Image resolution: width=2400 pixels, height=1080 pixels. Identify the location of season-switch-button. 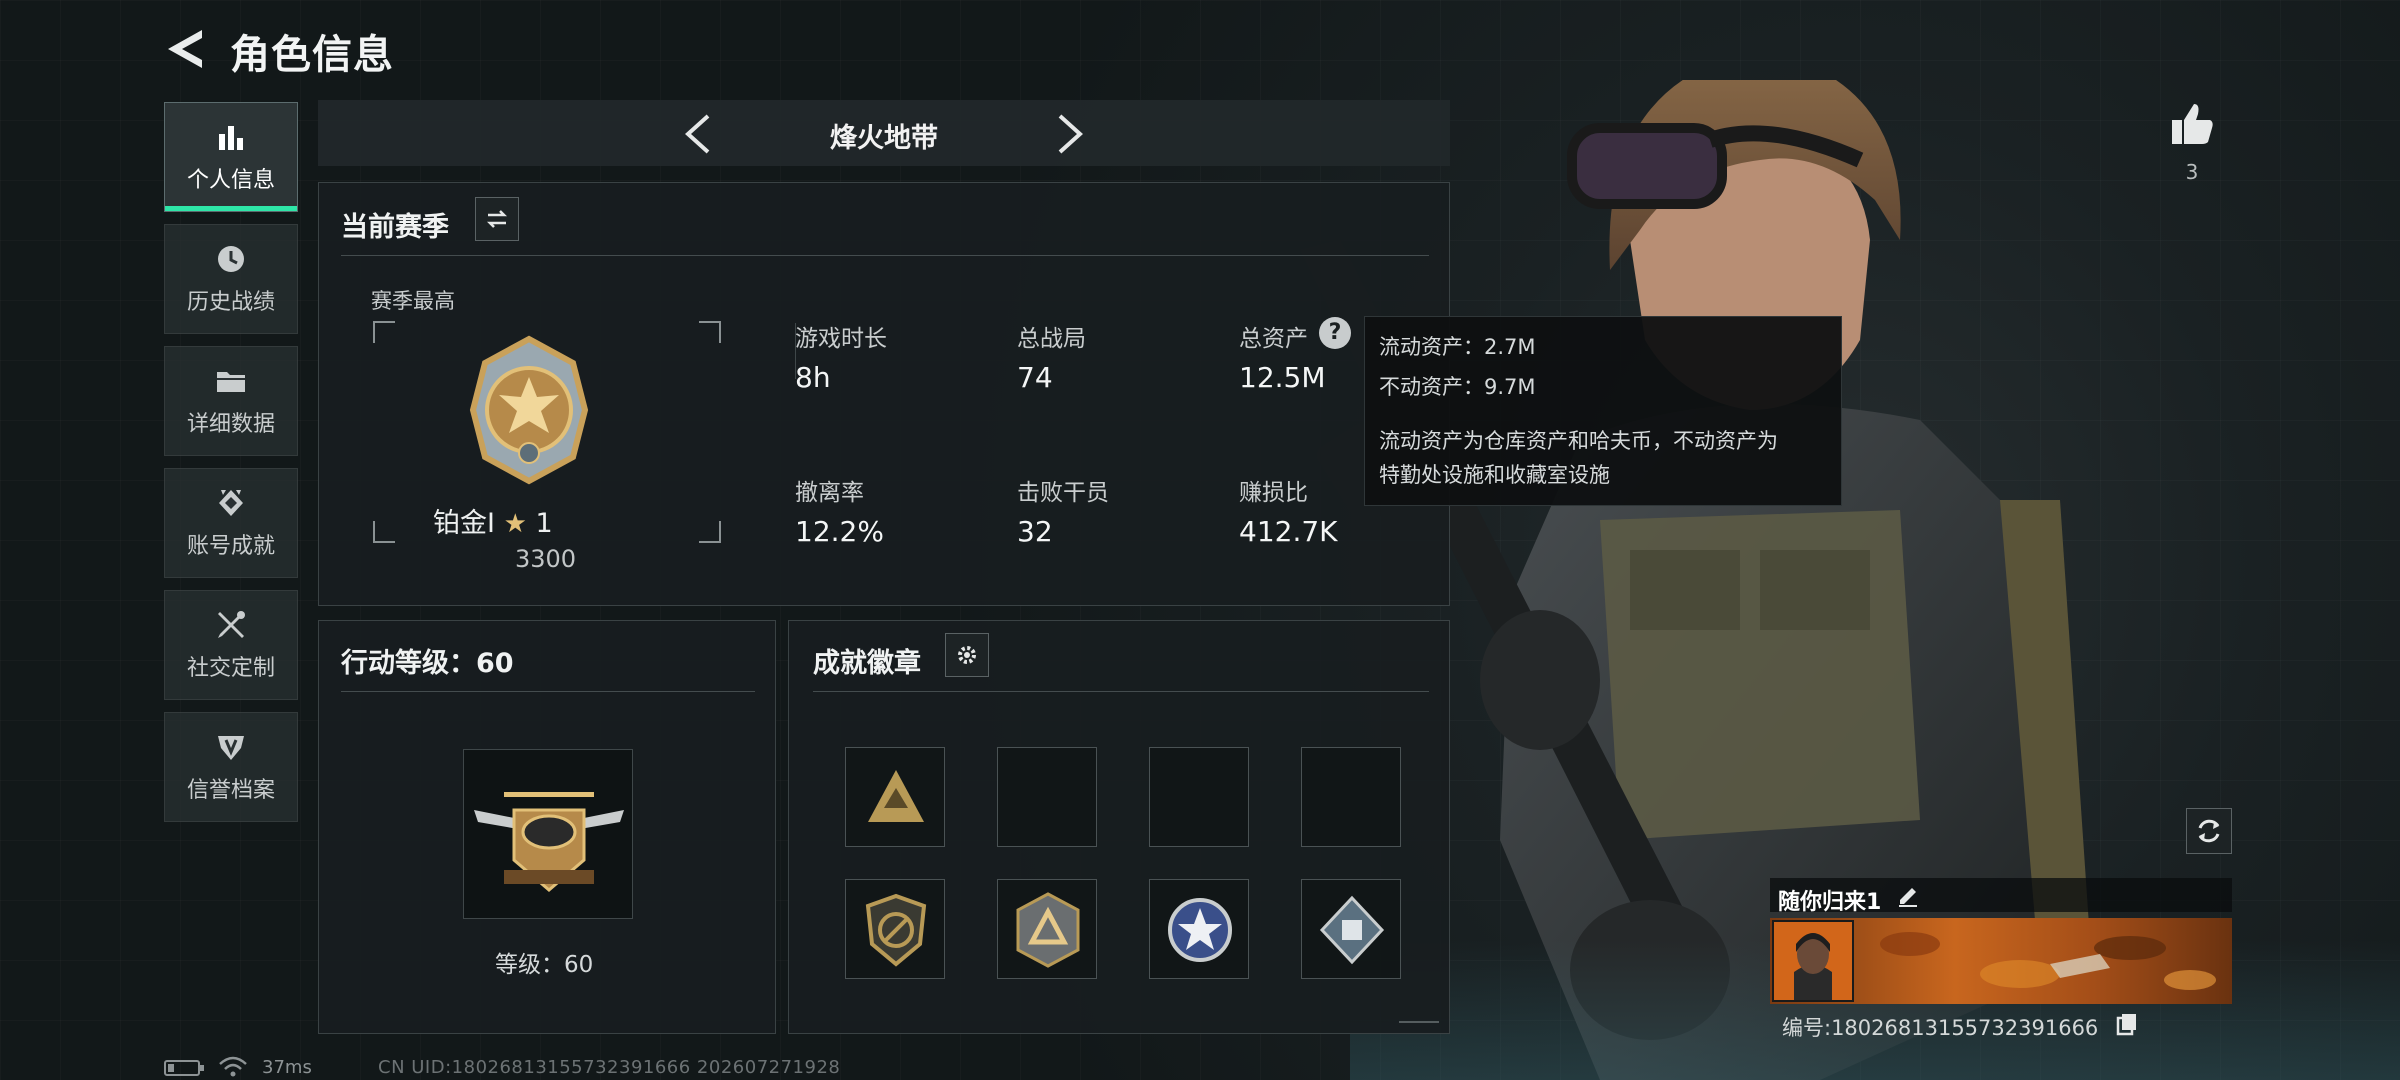
(497, 219).